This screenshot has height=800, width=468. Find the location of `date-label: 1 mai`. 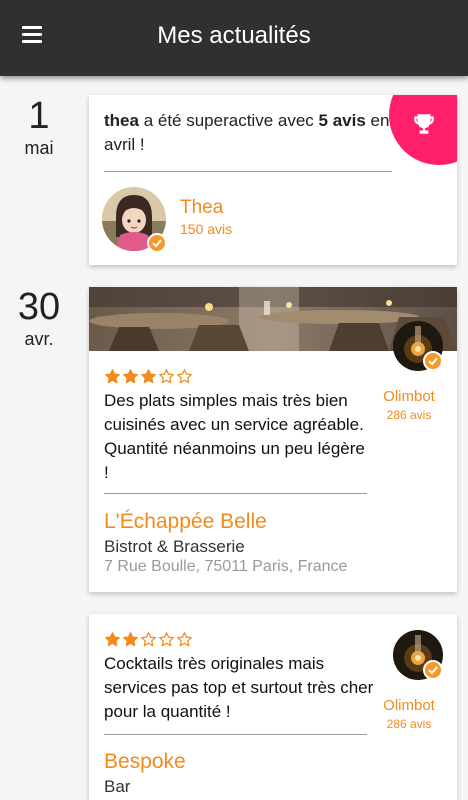

date-label: 1 mai is located at coordinates (39, 127).